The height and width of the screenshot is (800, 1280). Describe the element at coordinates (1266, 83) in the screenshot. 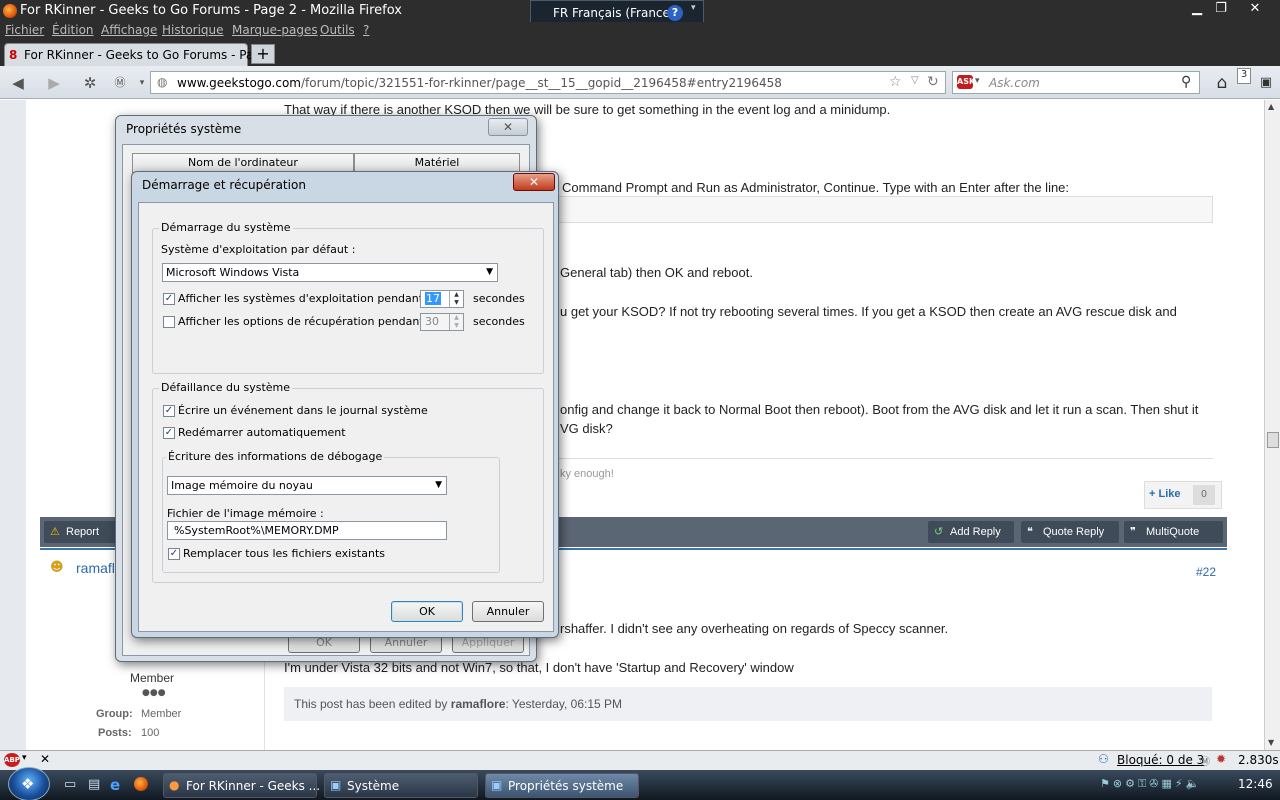

I see `toolbar-extra-icon: ▣` at that location.